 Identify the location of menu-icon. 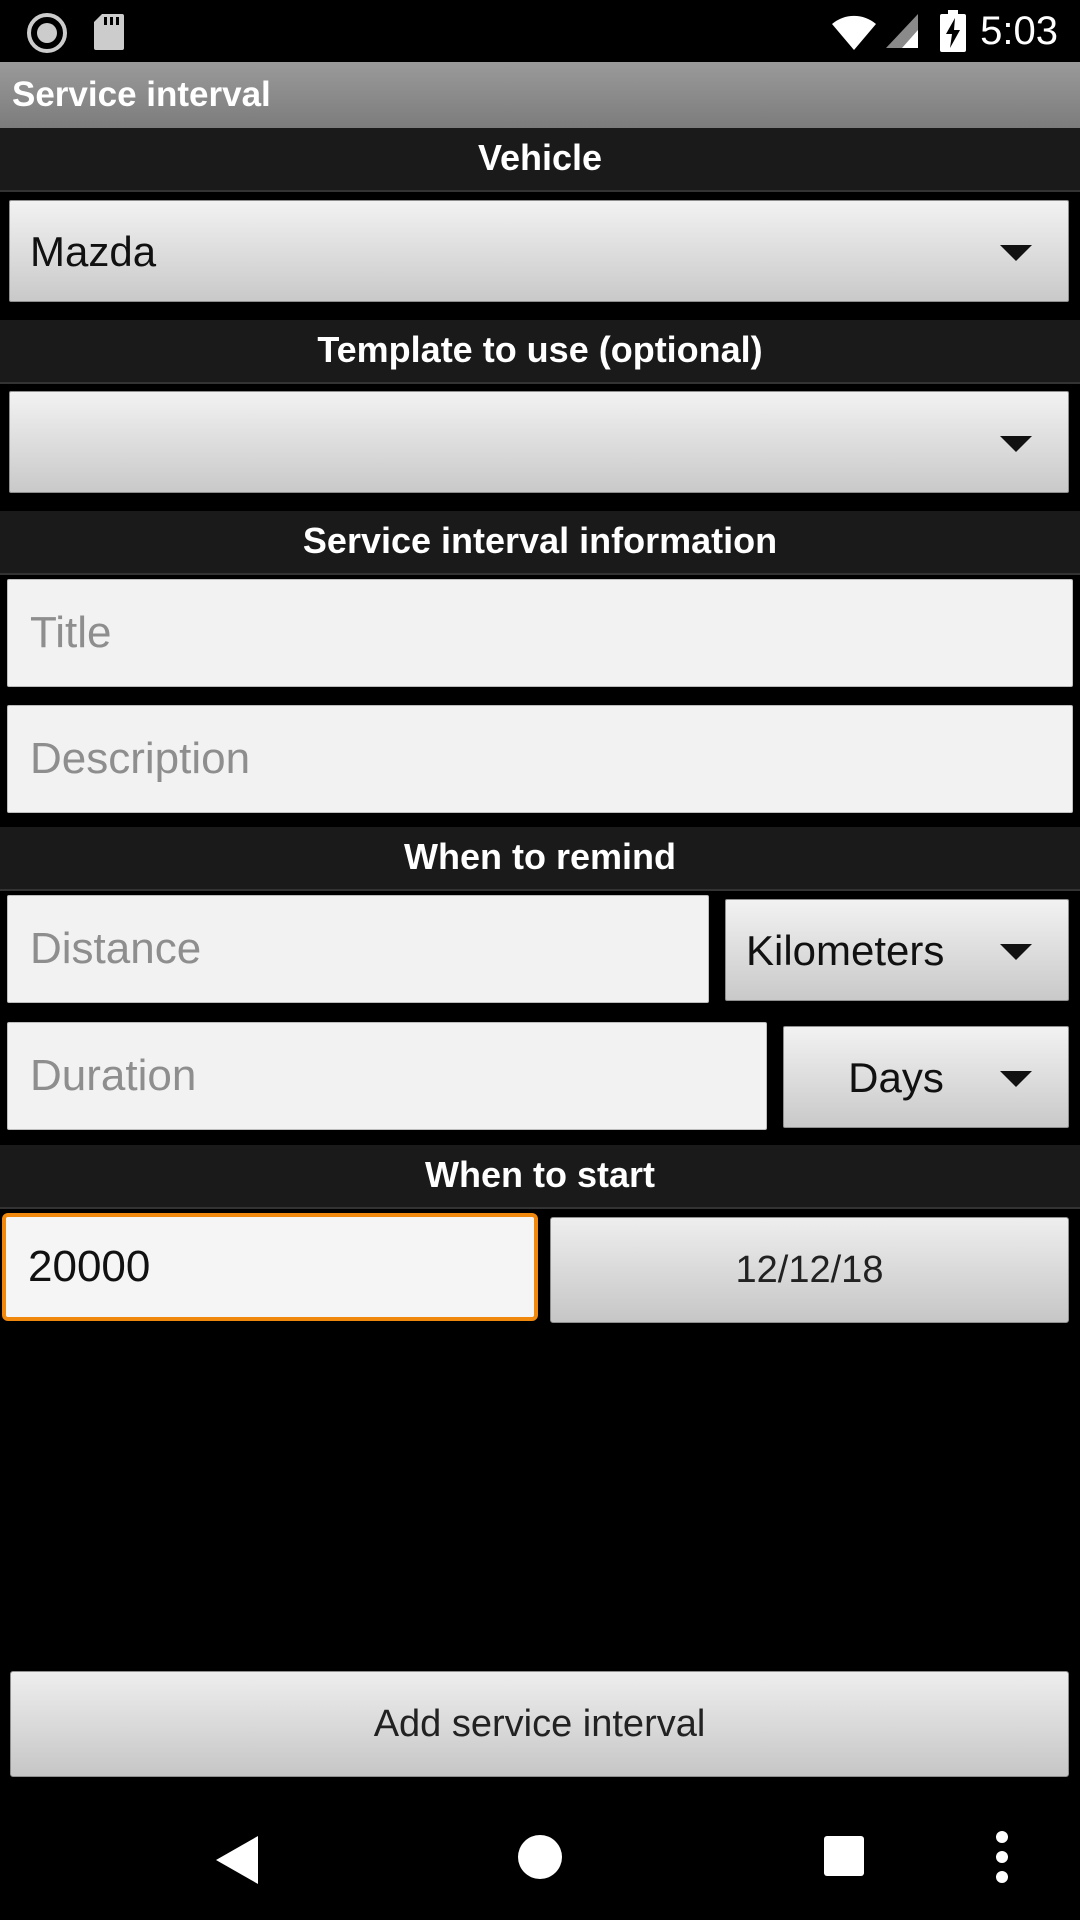
(1002, 1860).